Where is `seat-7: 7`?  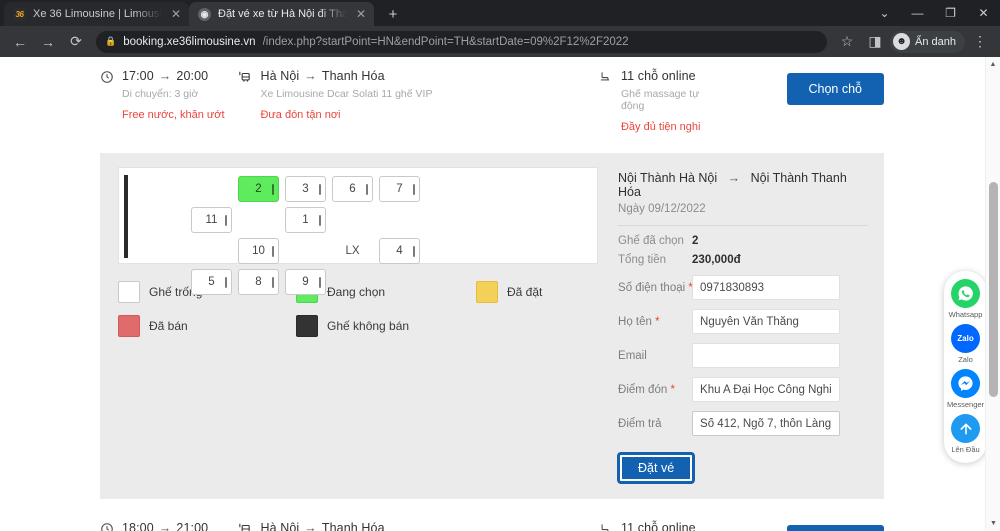
seat-7: 7 is located at coordinates (399, 189).